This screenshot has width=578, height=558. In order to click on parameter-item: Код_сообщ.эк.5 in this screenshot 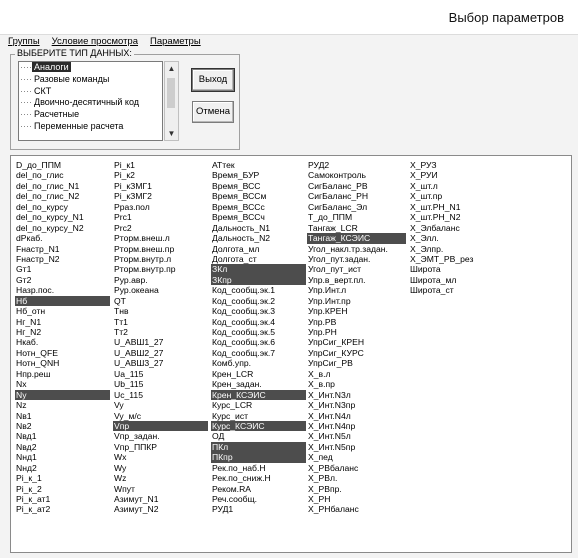, I will do `click(258, 332)`.